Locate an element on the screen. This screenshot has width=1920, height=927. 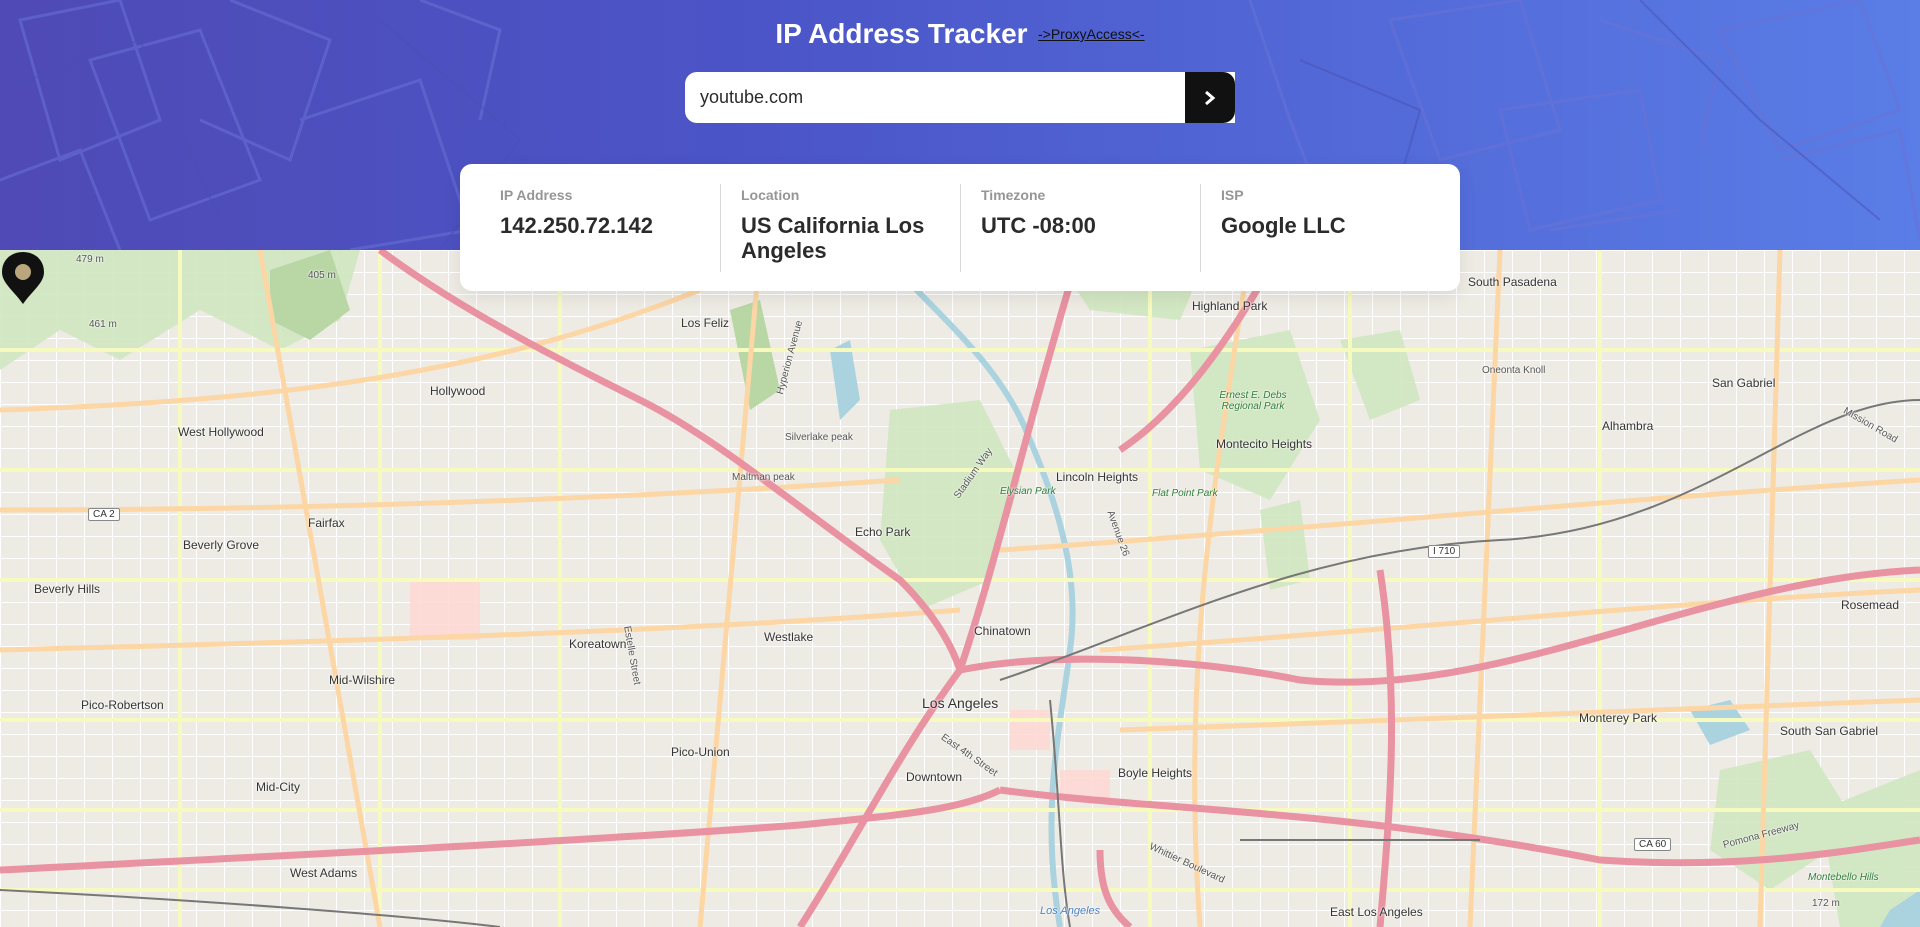
map-label-rosemead: Rosemead is located at coordinates (1870, 605).